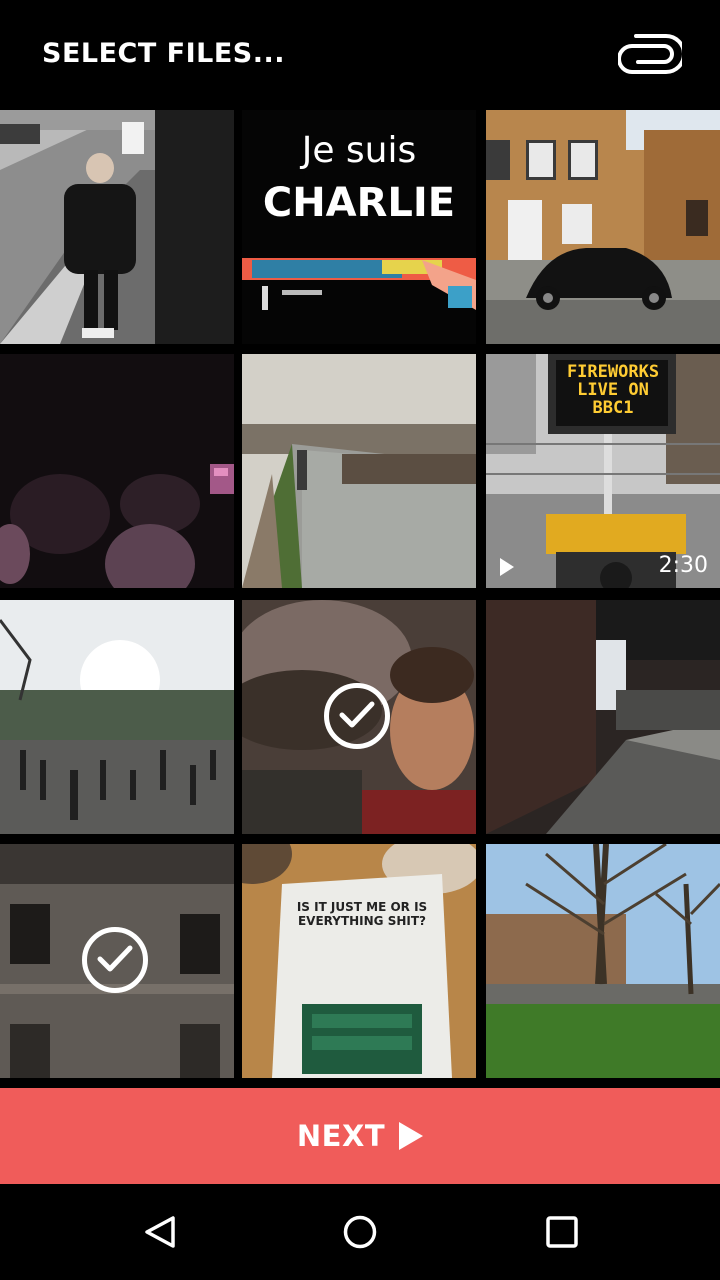 This screenshot has width=720, height=1280. Describe the element at coordinates (359, 961) in the screenshot. I see `photo-book: IS IT JUST ME OR IS EVERYTHING SHIT?` at that location.